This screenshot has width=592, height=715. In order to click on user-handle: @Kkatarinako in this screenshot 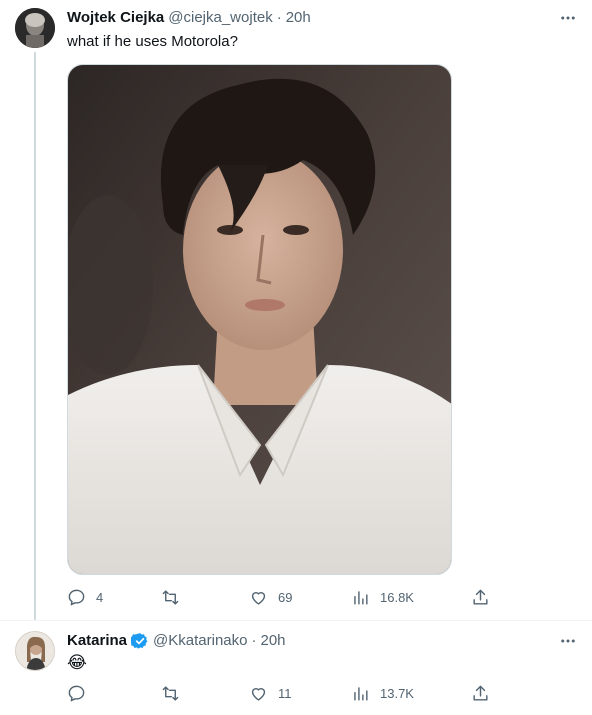, I will do `click(200, 641)`.